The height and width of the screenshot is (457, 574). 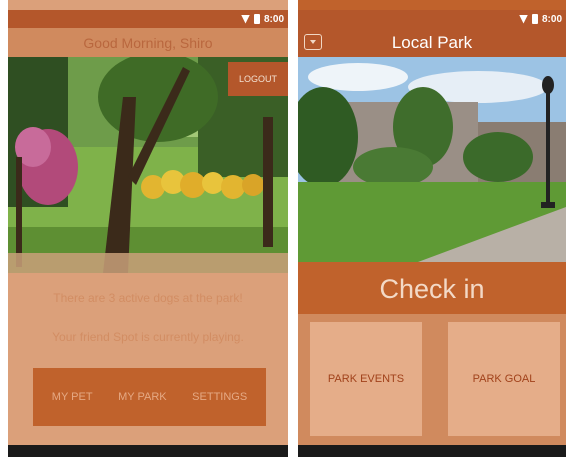 I want to click on park-app-bar: Local Park, so click(x=432, y=42).